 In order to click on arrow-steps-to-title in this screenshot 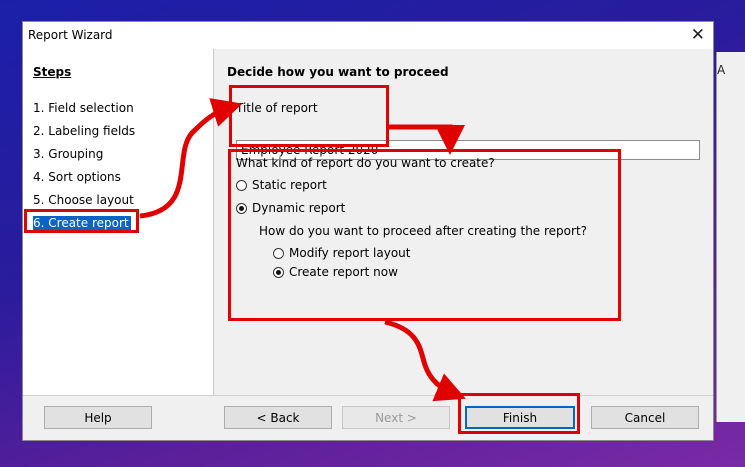, I will do `click(191, 158)`.